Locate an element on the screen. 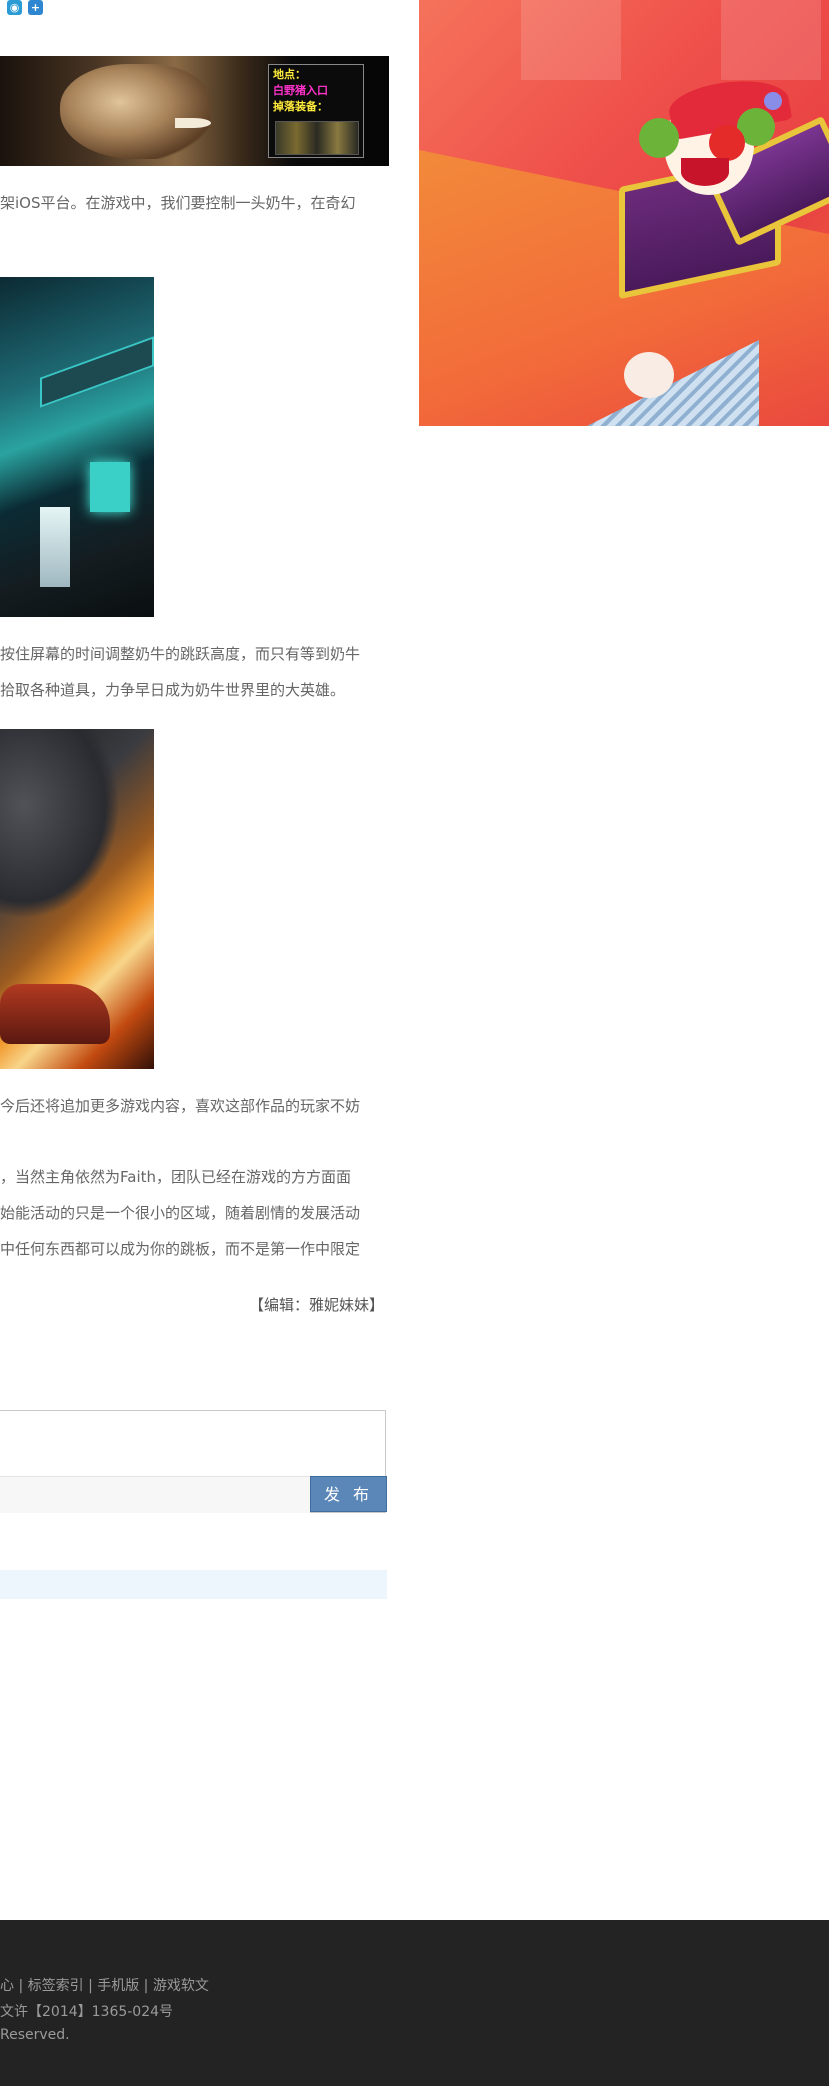  comment-toolbar is located at coordinates (155, 1494).